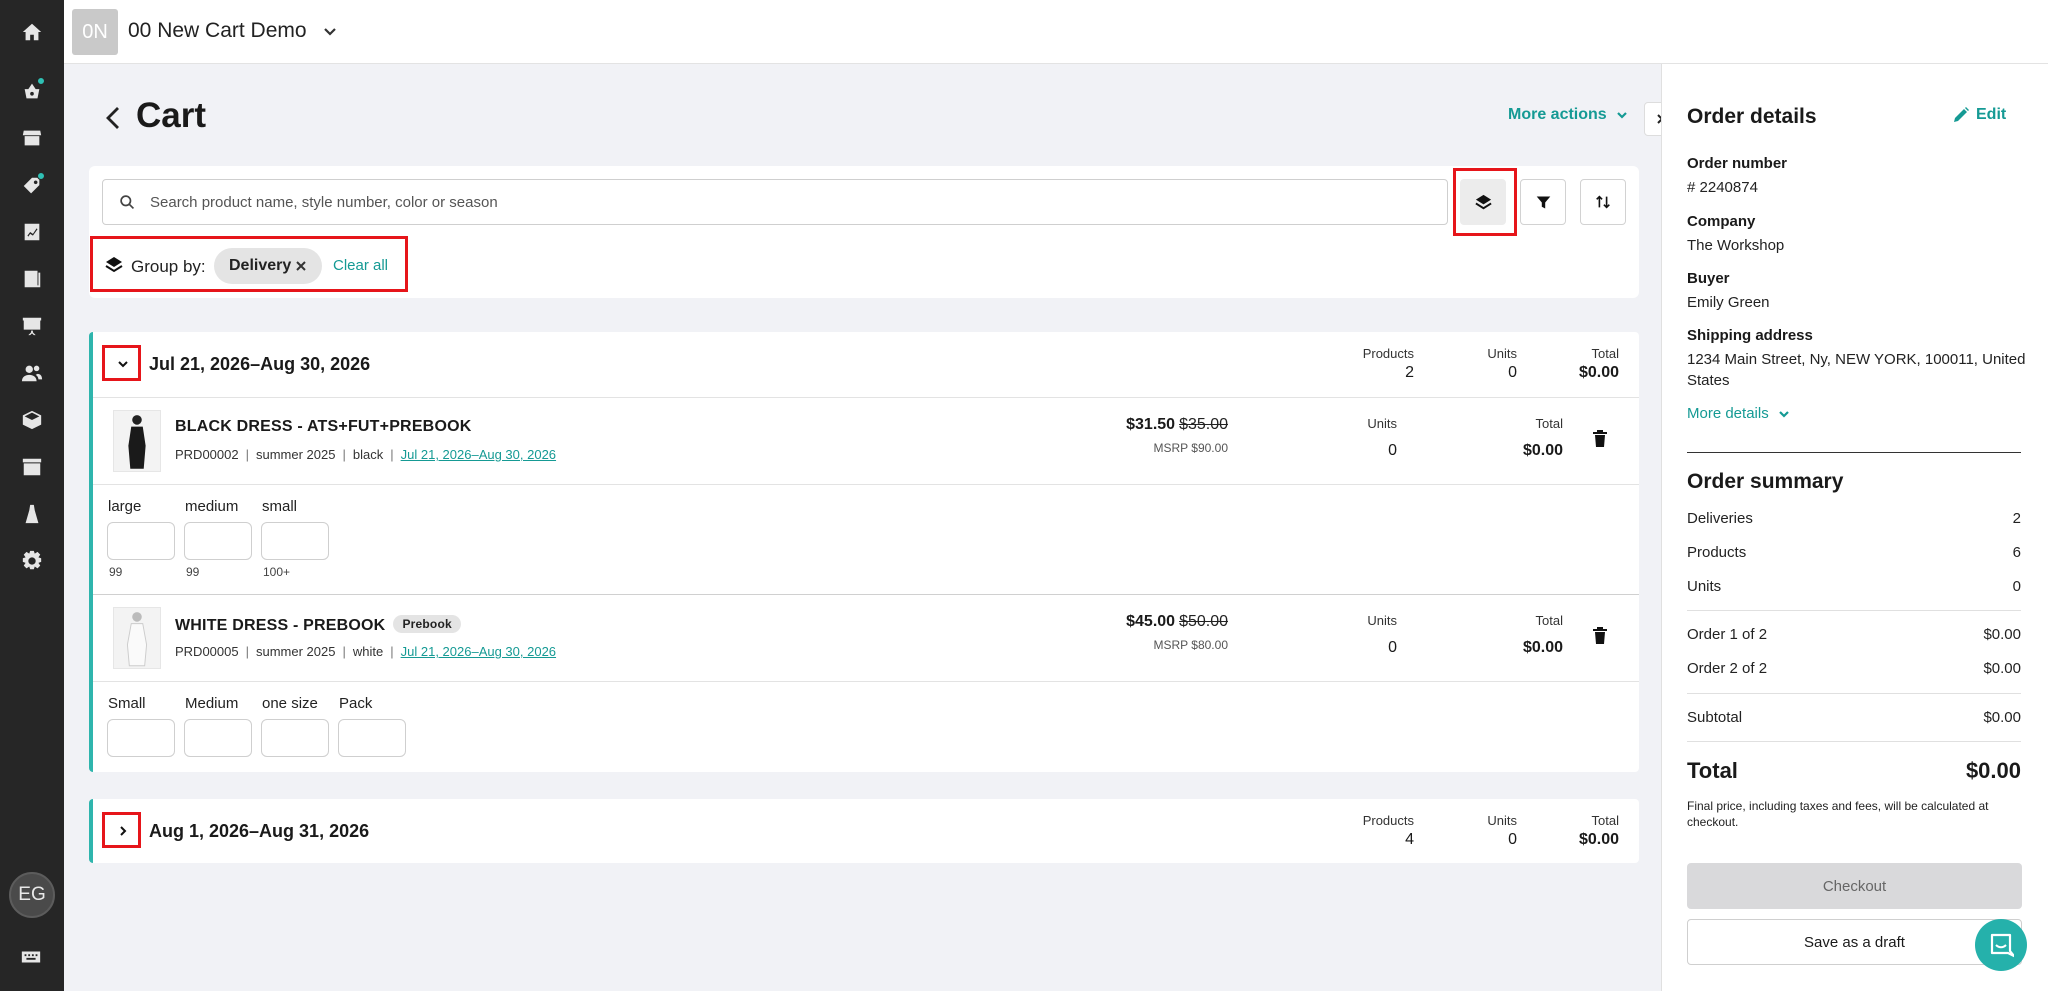 The image size is (2048, 991). Describe the element at coordinates (1708, 278) in the screenshot. I see `buyer-label: Buyer` at that location.